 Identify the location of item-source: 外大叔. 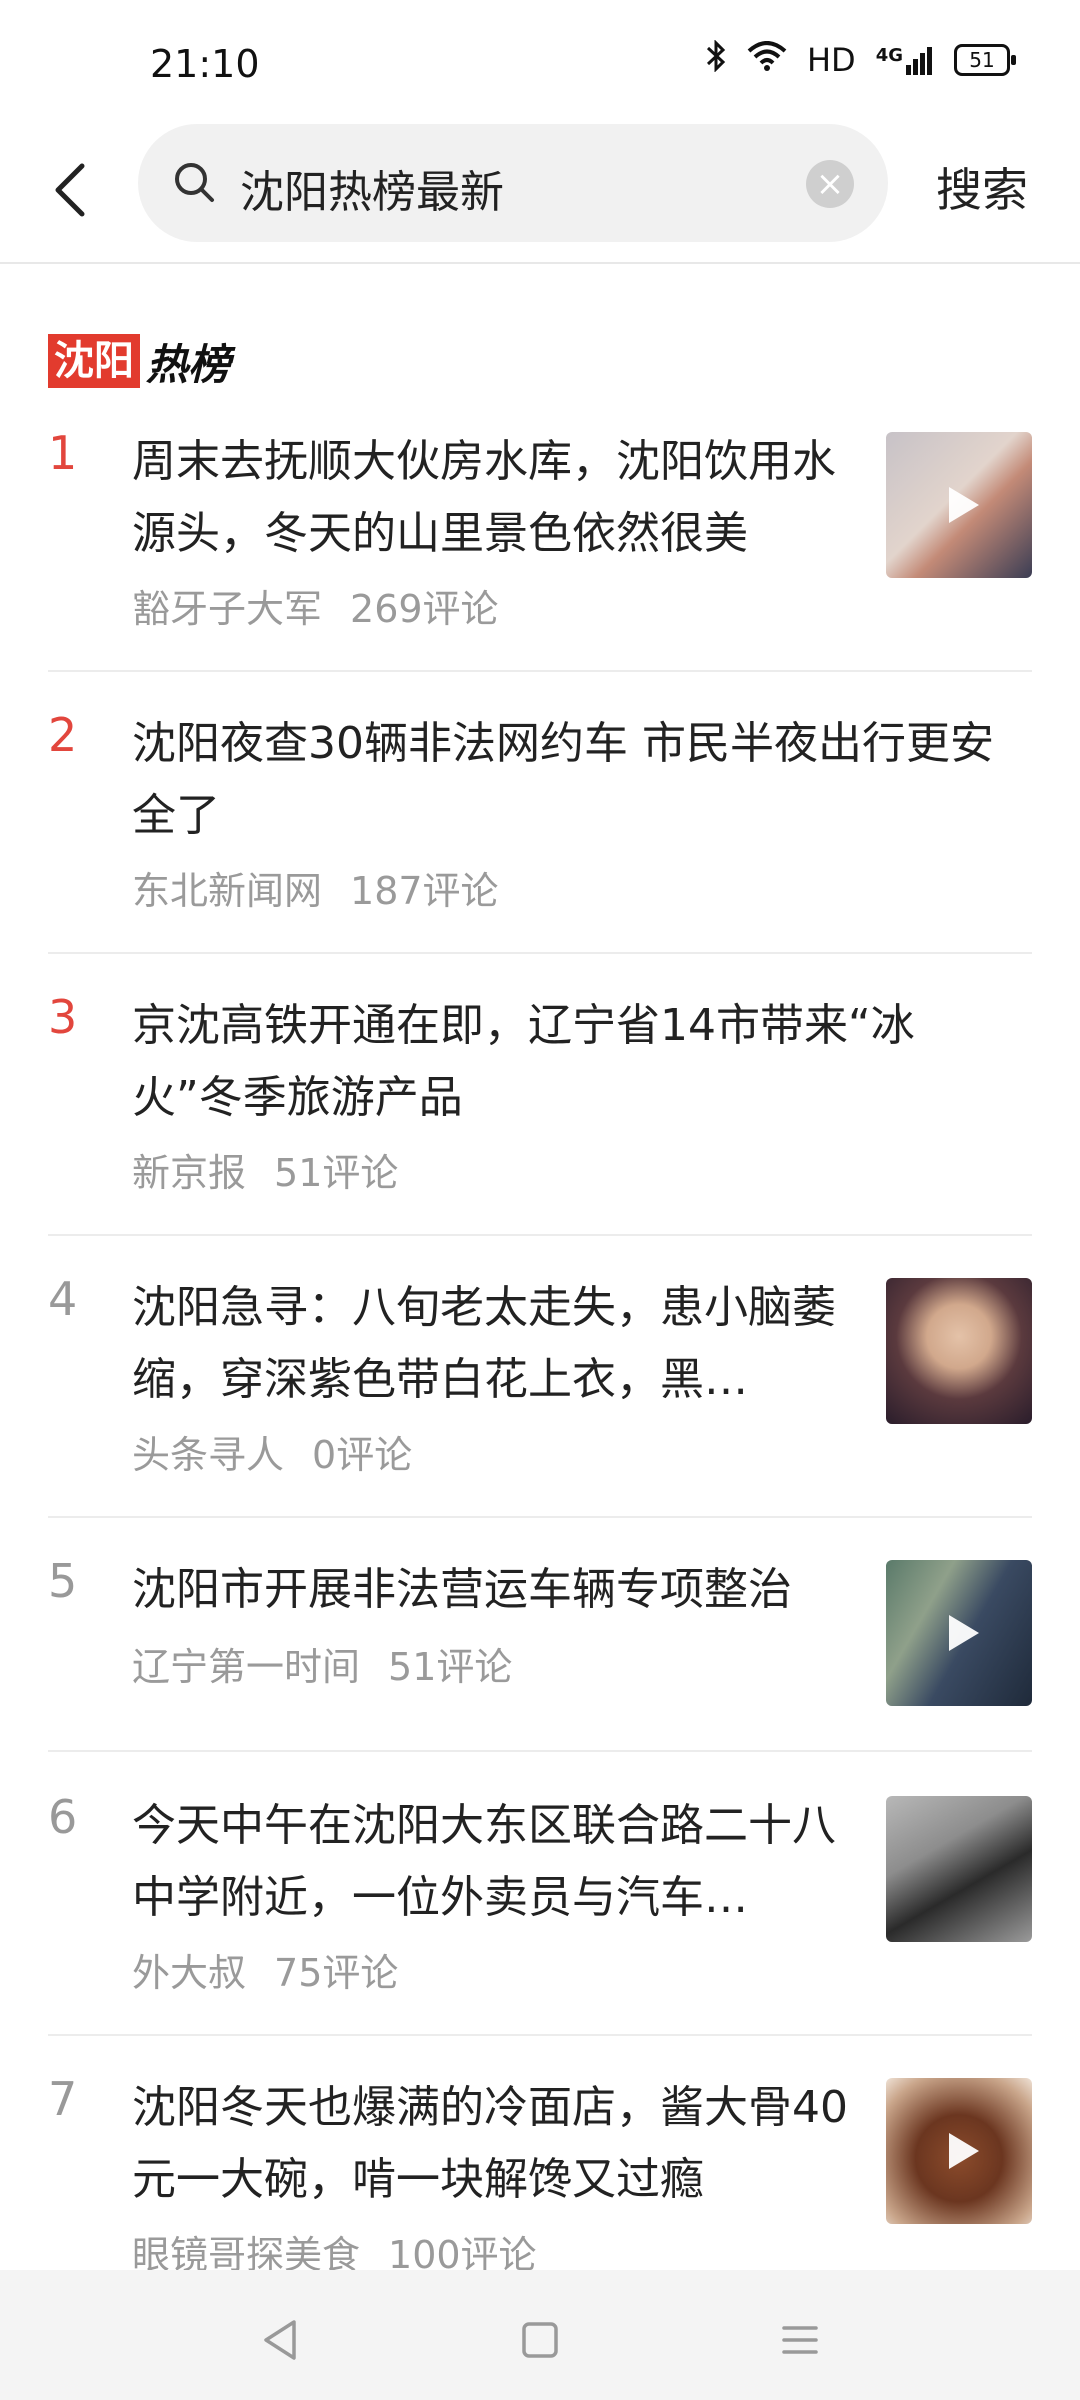
(189, 1973).